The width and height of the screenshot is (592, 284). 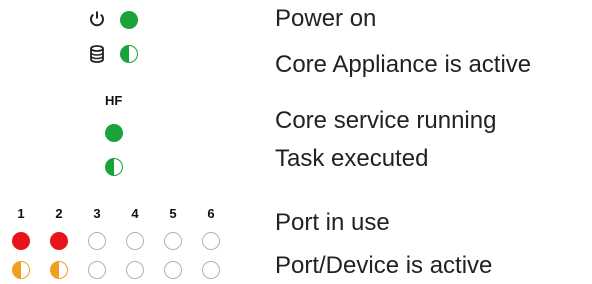 I want to click on port-5-use-led, so click(x=173, y=241).